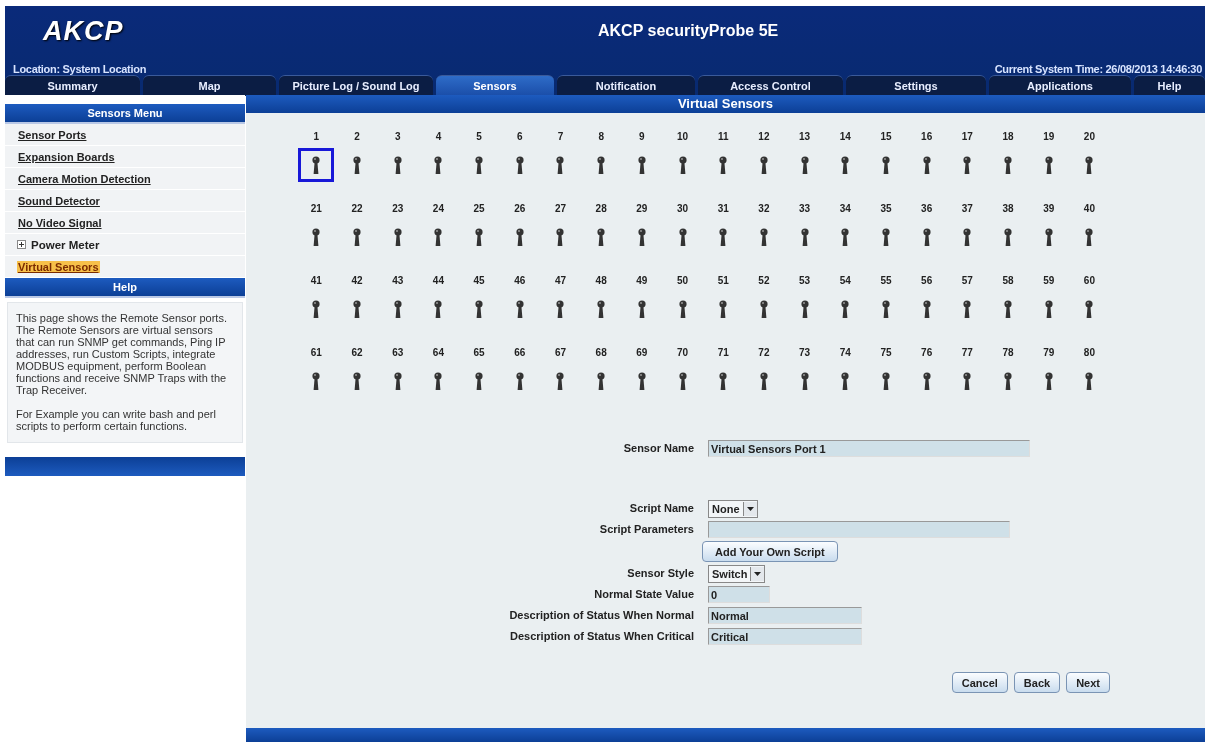 The height and width of the screenshot is (742, 1208). Describe the element at coordinates (398, 353) in the screenshot. I see `port-number: 63` at that location.